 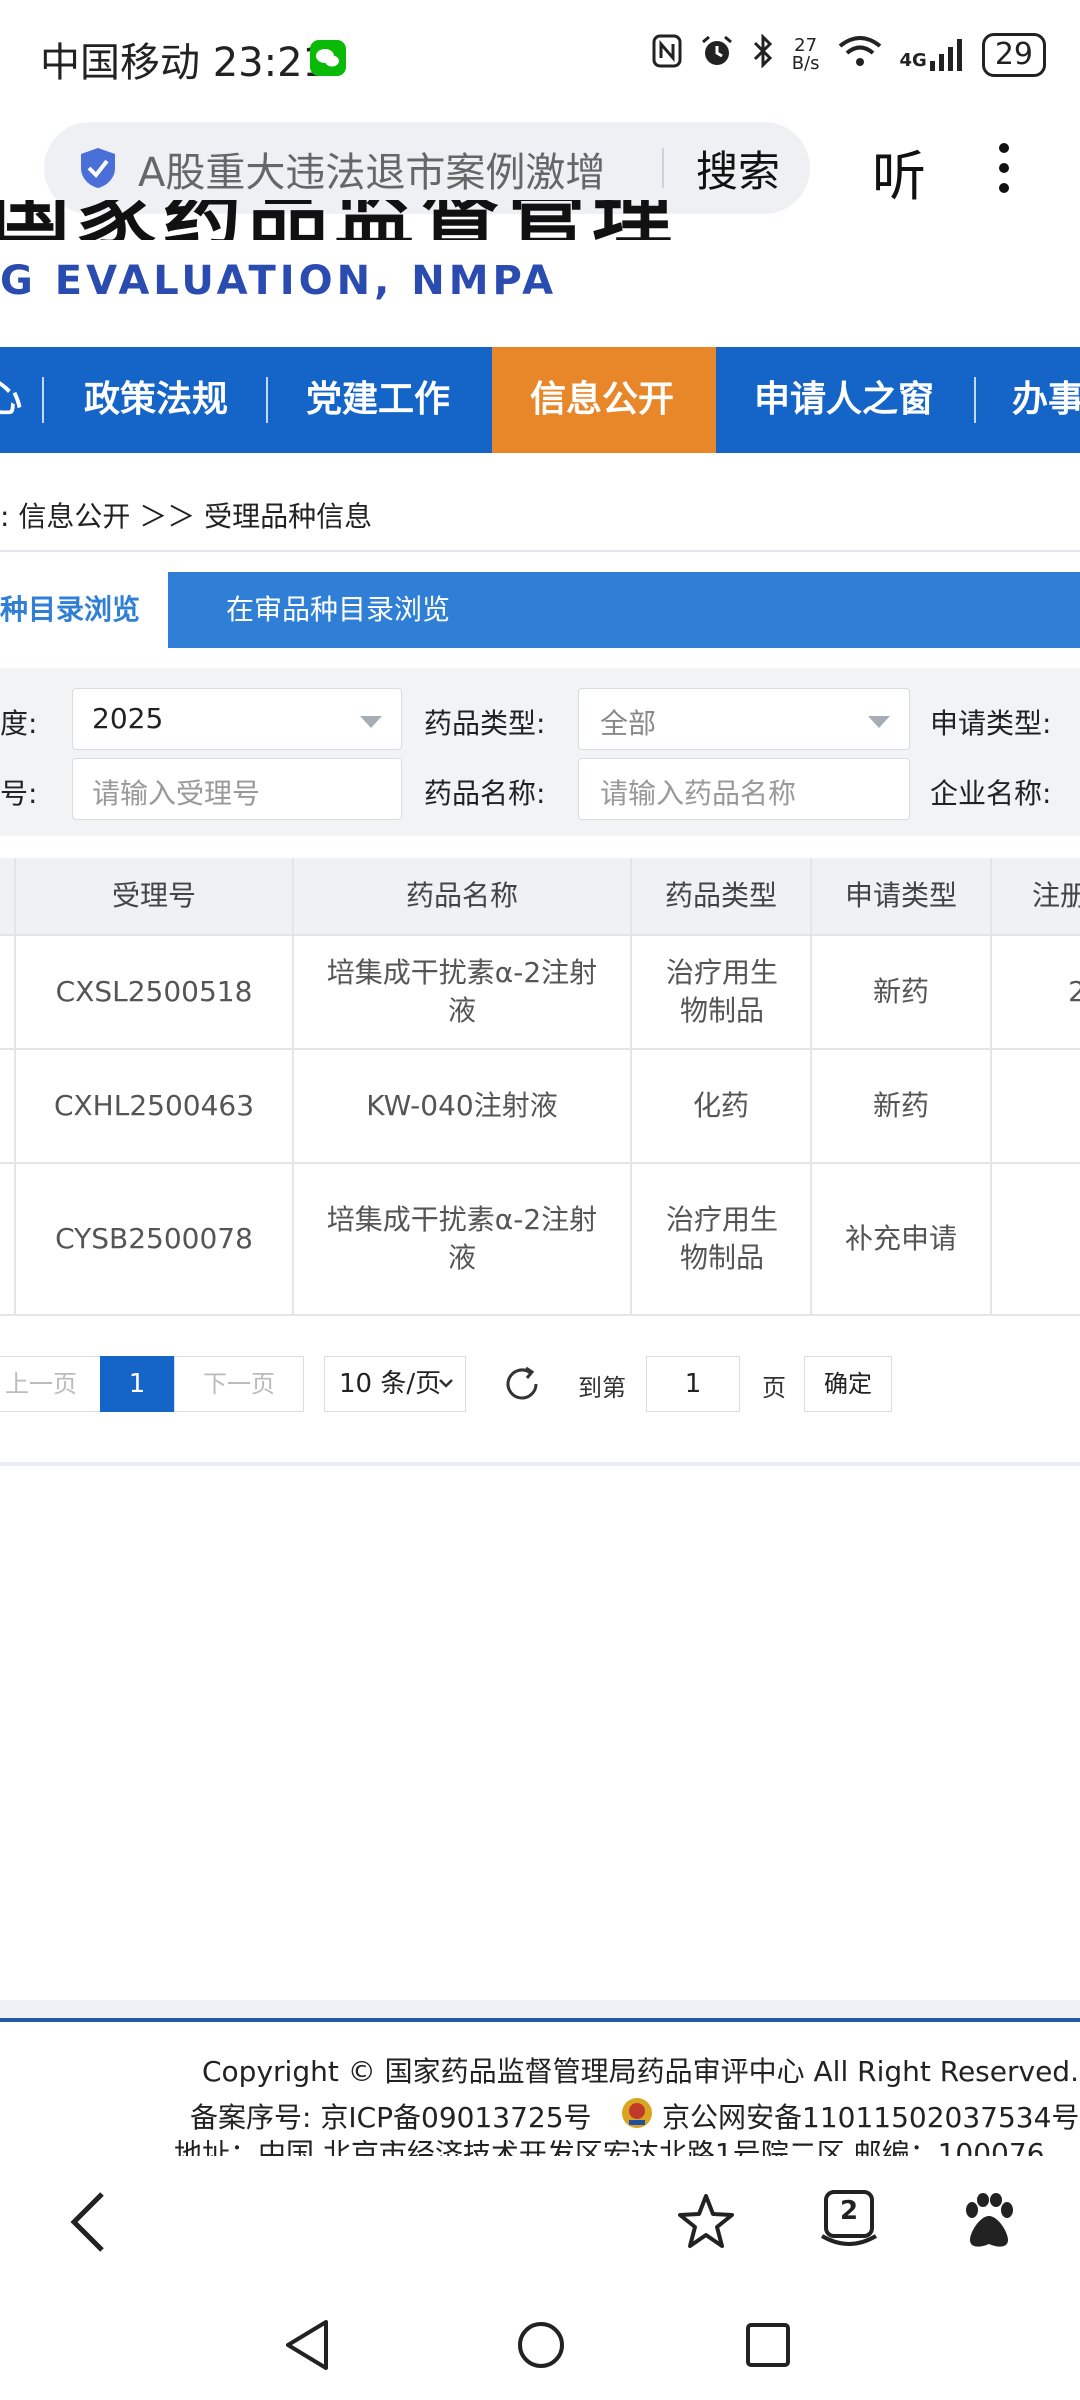 I want to click on drug-type-label: 药品类型:, so click(x=485, y=723).